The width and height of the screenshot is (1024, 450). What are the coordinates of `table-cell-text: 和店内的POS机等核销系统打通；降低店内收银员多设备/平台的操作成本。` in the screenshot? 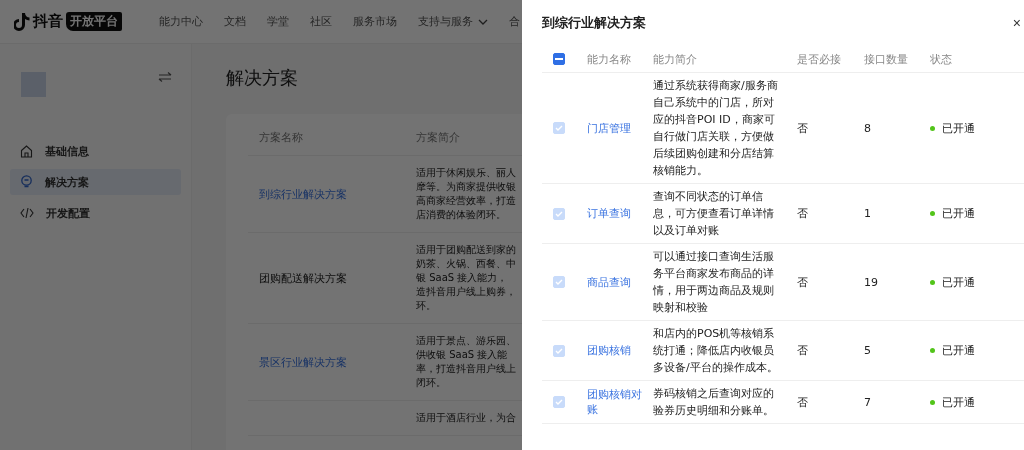 It's located at (716, 351).